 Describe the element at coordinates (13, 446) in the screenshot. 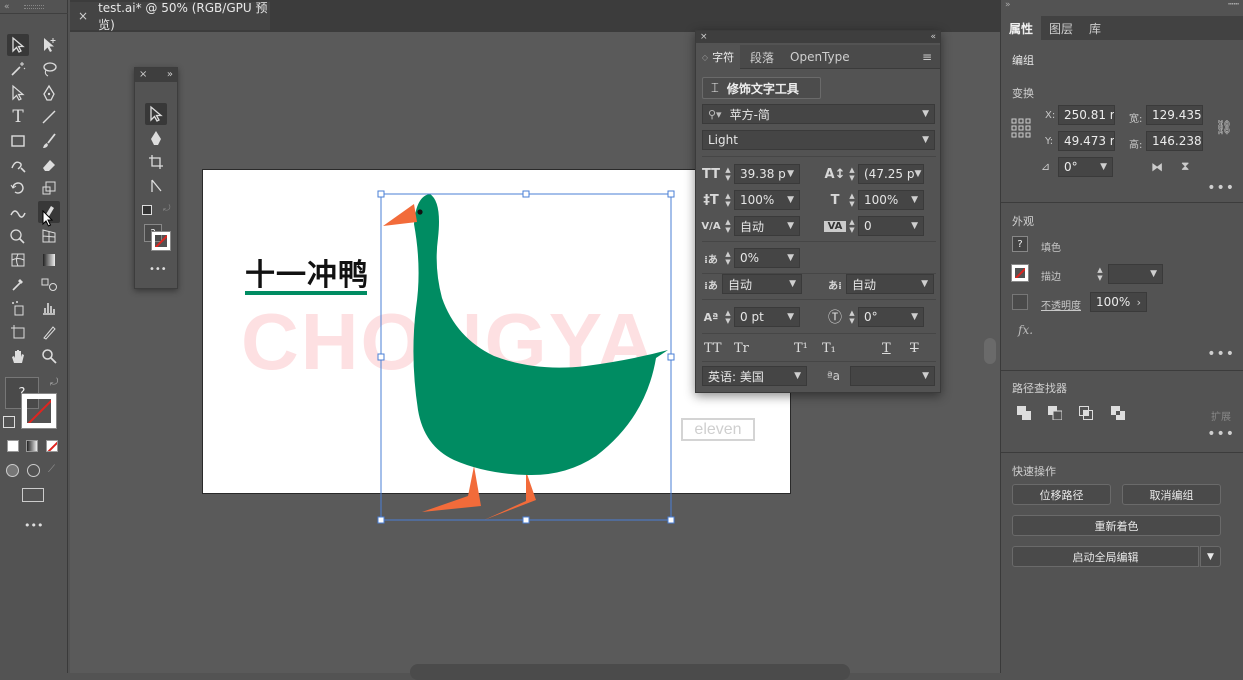

I see `color-mode-icon` at that location.